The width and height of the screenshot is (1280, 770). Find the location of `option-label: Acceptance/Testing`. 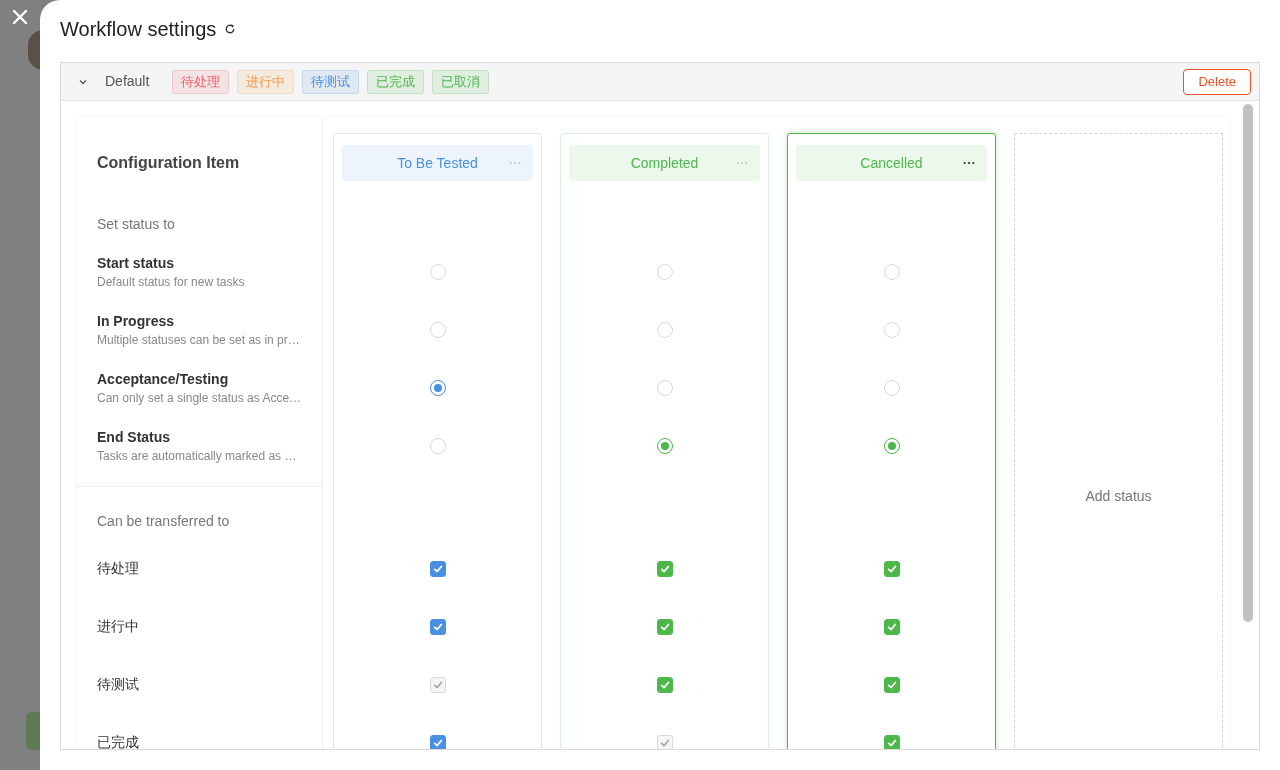

option-label: Acceptance/Testing is located at coordinates (163, 379).